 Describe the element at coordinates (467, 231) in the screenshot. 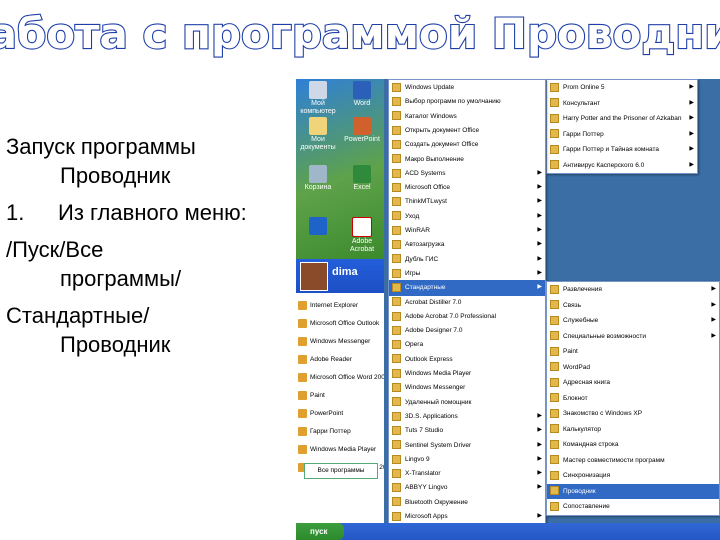

I see `menu-item: WinRAR ▶` at that location.